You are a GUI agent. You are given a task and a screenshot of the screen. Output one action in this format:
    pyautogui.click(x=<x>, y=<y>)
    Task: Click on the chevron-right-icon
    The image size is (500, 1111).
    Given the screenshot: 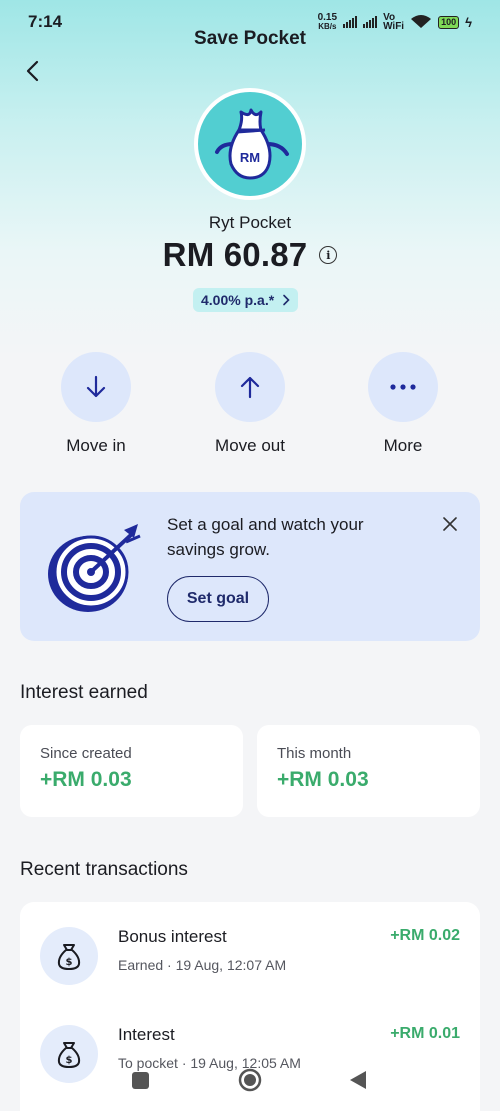 What is the action you would take?
    pyautogui.click(x=286, y=300)
    